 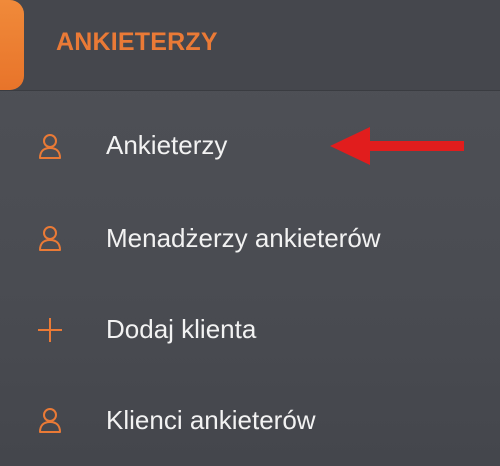 I want to click on sidebar-item-label: Menadżerzy ankieterów, so click(x=243, y=238).